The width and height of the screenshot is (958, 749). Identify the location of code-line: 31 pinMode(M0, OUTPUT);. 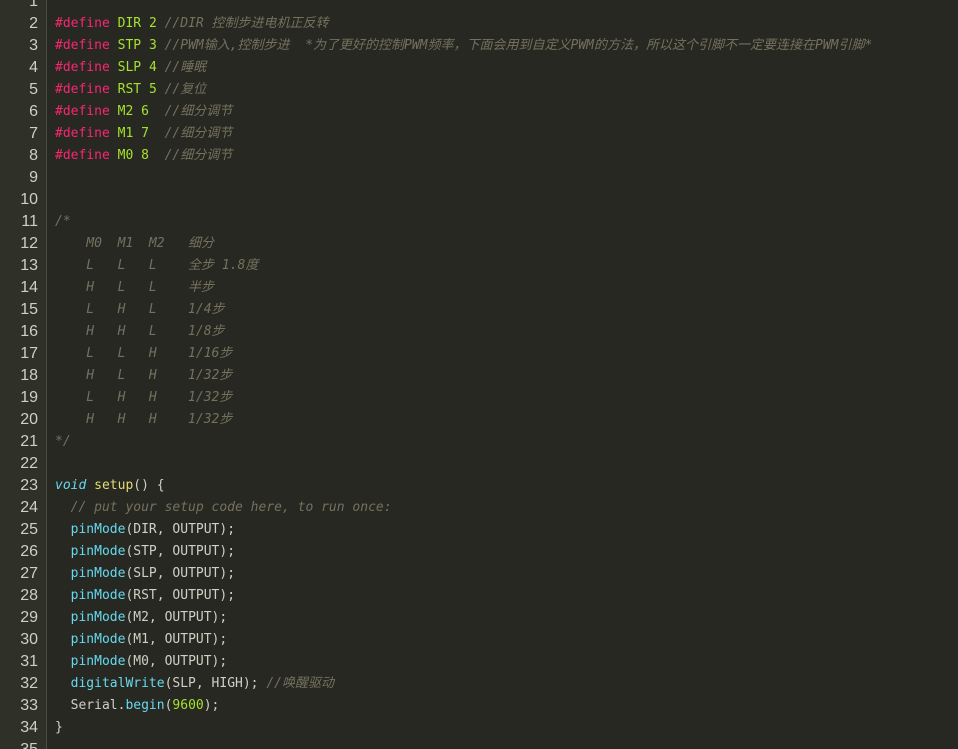
(479, 662).